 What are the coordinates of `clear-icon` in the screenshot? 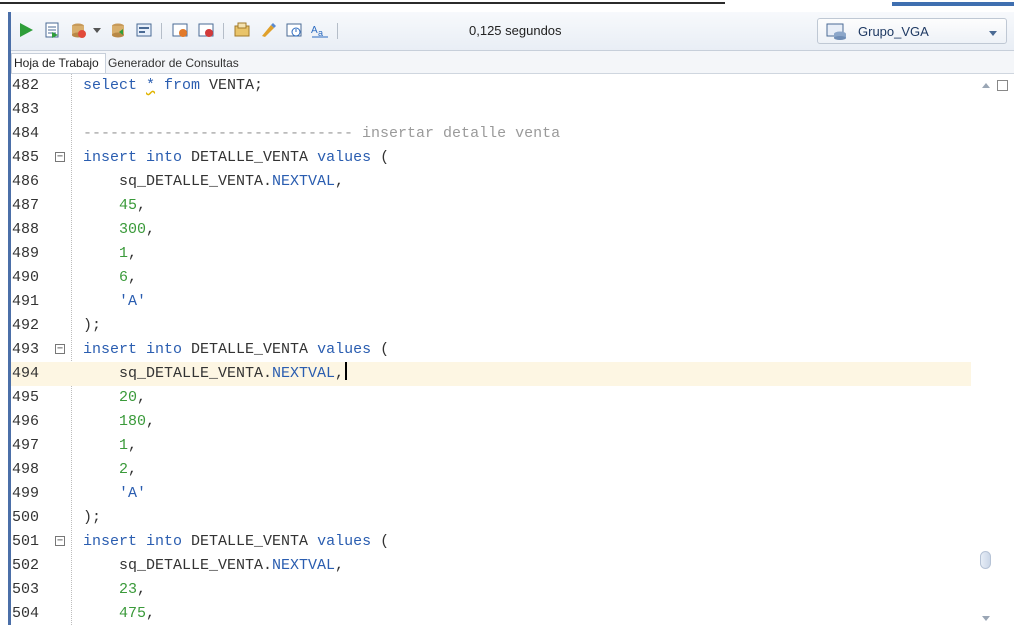 It's located at (268, 30).